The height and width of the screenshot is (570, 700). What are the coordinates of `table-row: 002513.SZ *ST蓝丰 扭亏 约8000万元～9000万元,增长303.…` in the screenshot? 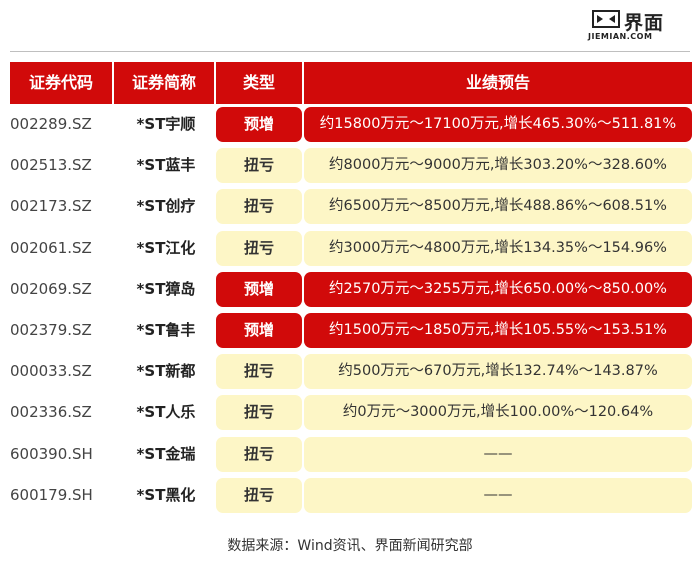 It's located at (351, 165).